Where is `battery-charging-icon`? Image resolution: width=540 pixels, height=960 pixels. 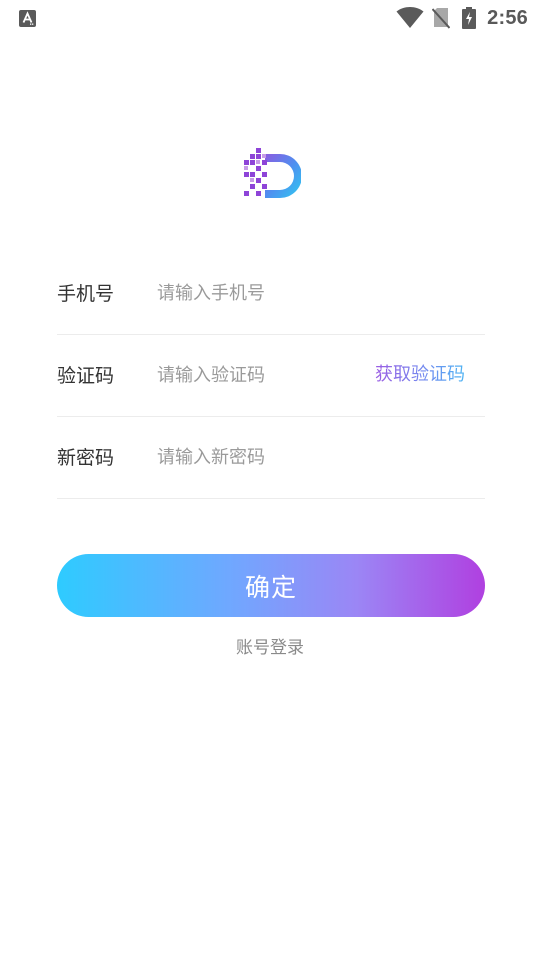
battery-charging-icon is located at coordinates (469, 18).